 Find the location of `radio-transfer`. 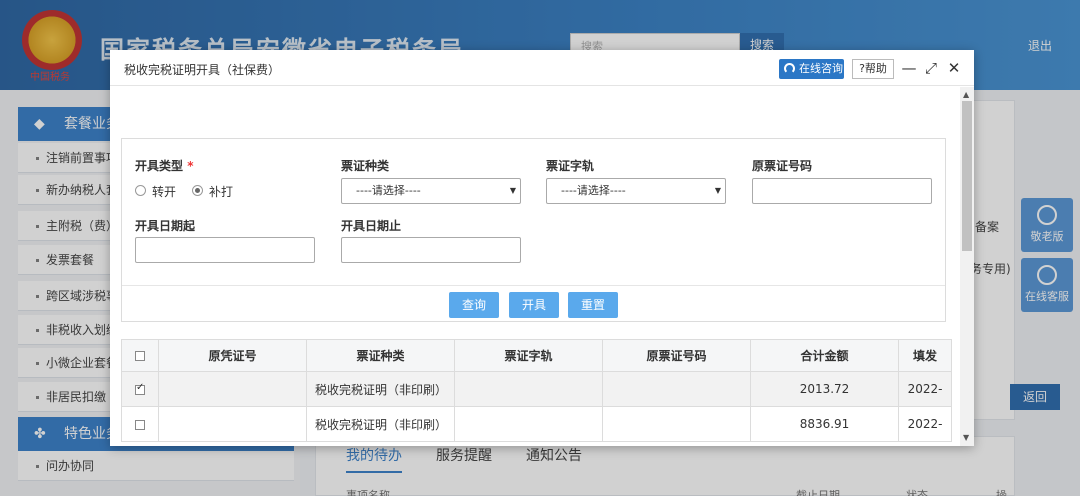

radio-transfer is located at coordinates (140, 190).